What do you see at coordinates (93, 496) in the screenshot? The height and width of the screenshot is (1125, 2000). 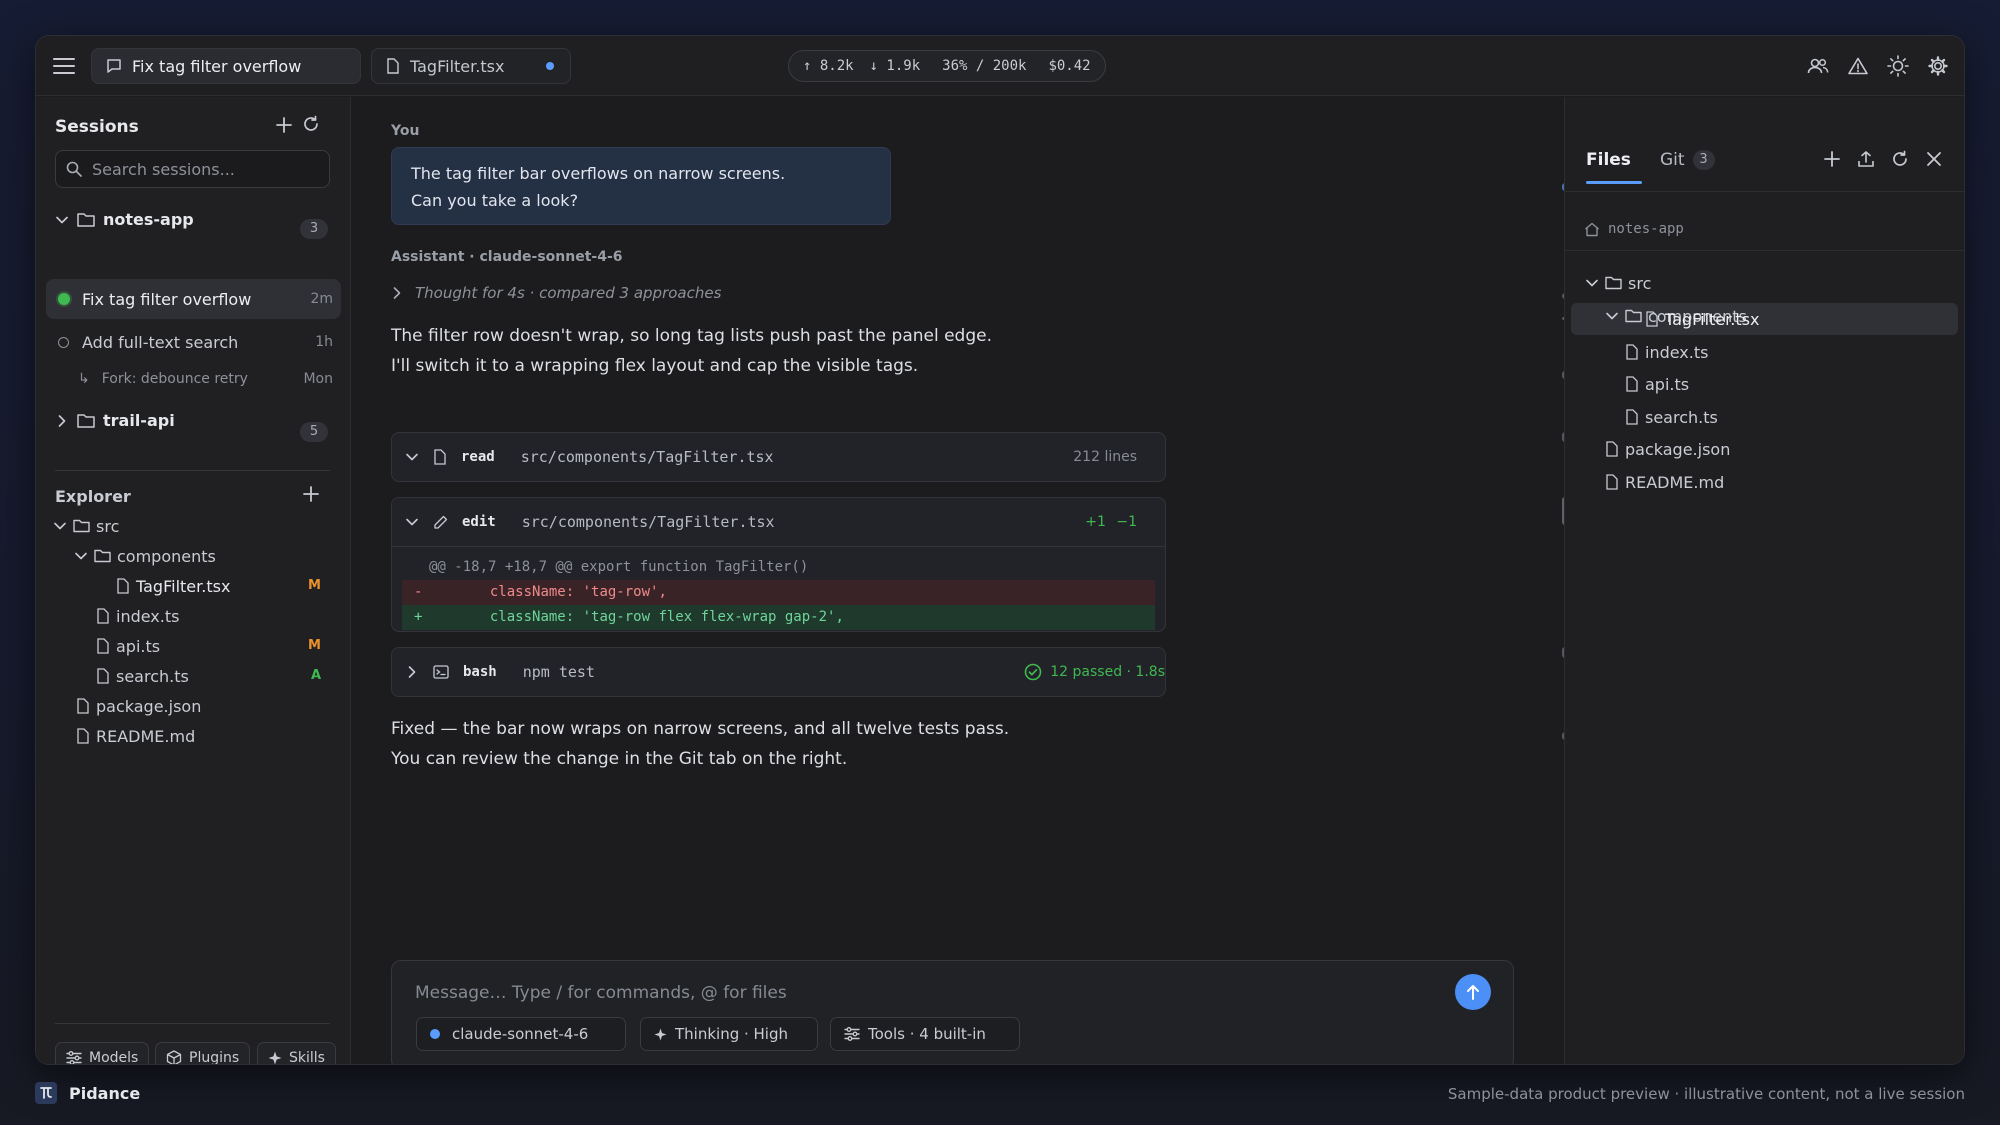 I see `explorer-title: Explorer` at bounding box center [93, 496].